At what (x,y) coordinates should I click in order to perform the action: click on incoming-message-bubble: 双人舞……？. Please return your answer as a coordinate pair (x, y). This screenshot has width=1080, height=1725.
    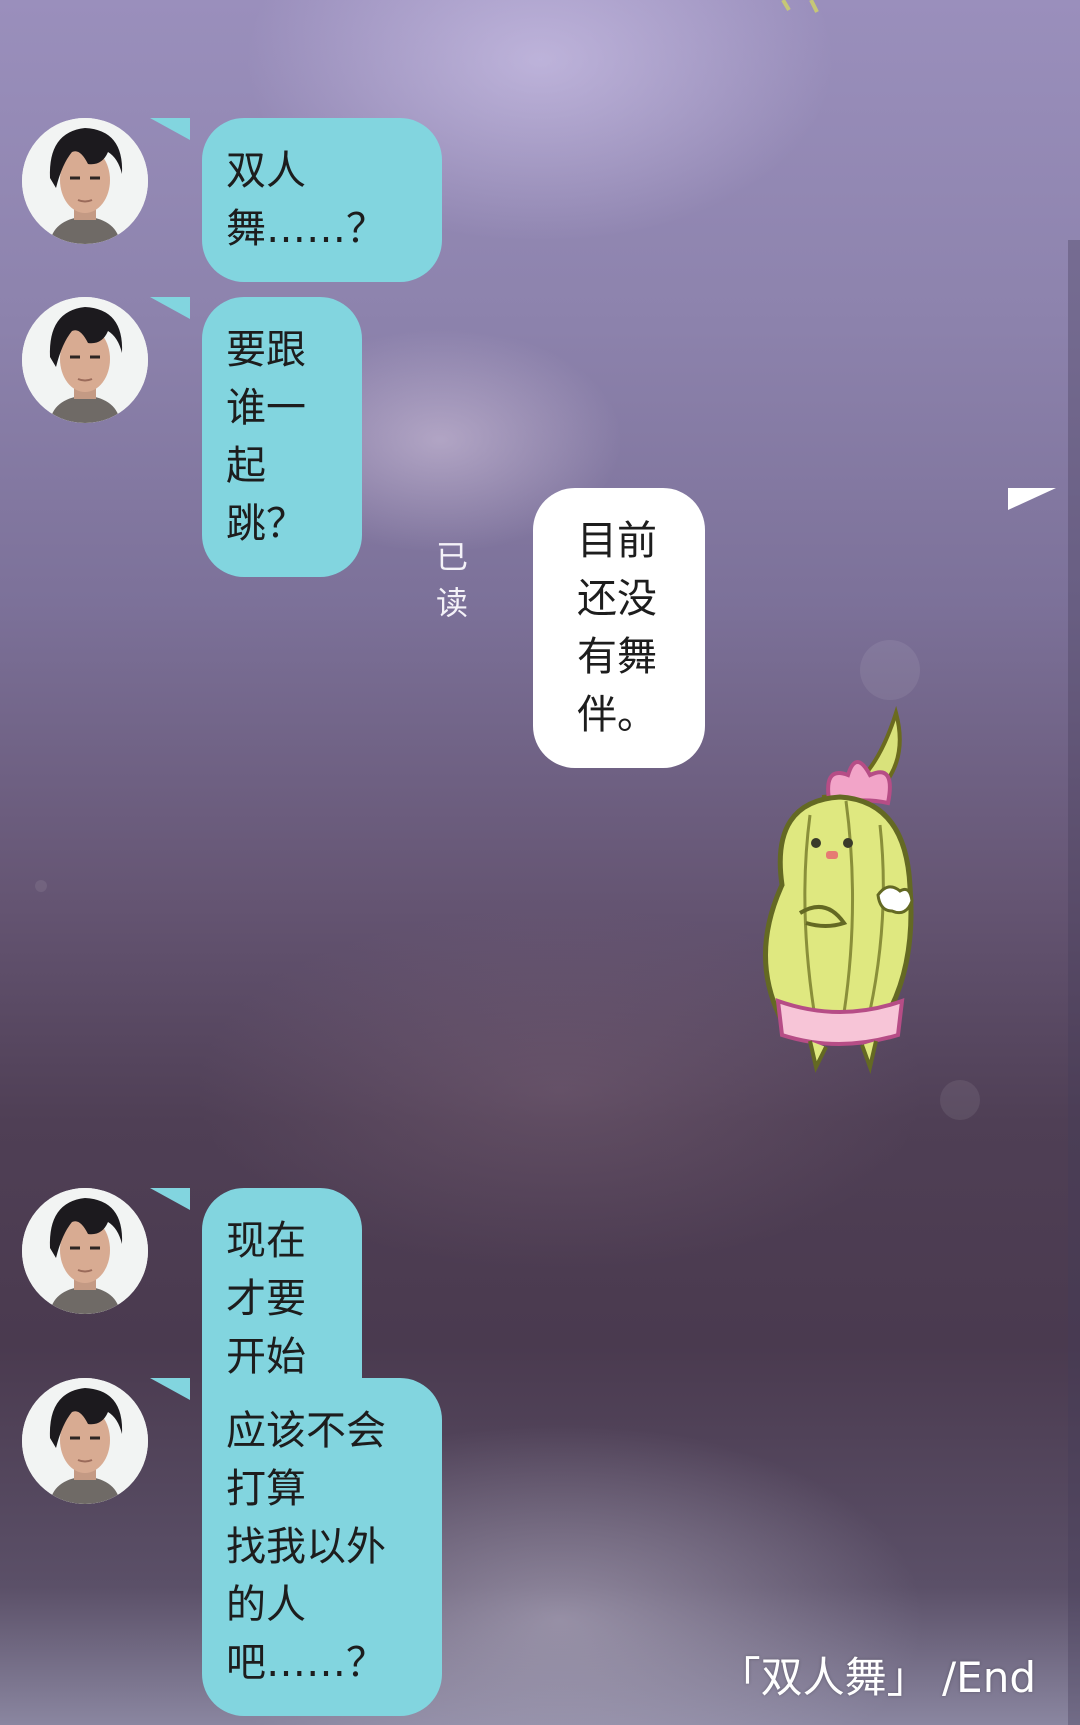
    Looking at the image, I should click on (322, 200).